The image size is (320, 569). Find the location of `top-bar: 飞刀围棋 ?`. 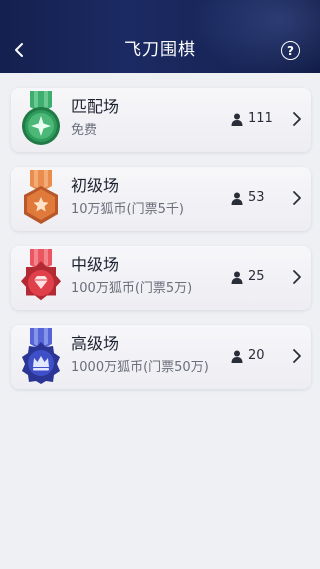

top-bar: 飞刀围棋 ? is located at coordinates (160, 36).